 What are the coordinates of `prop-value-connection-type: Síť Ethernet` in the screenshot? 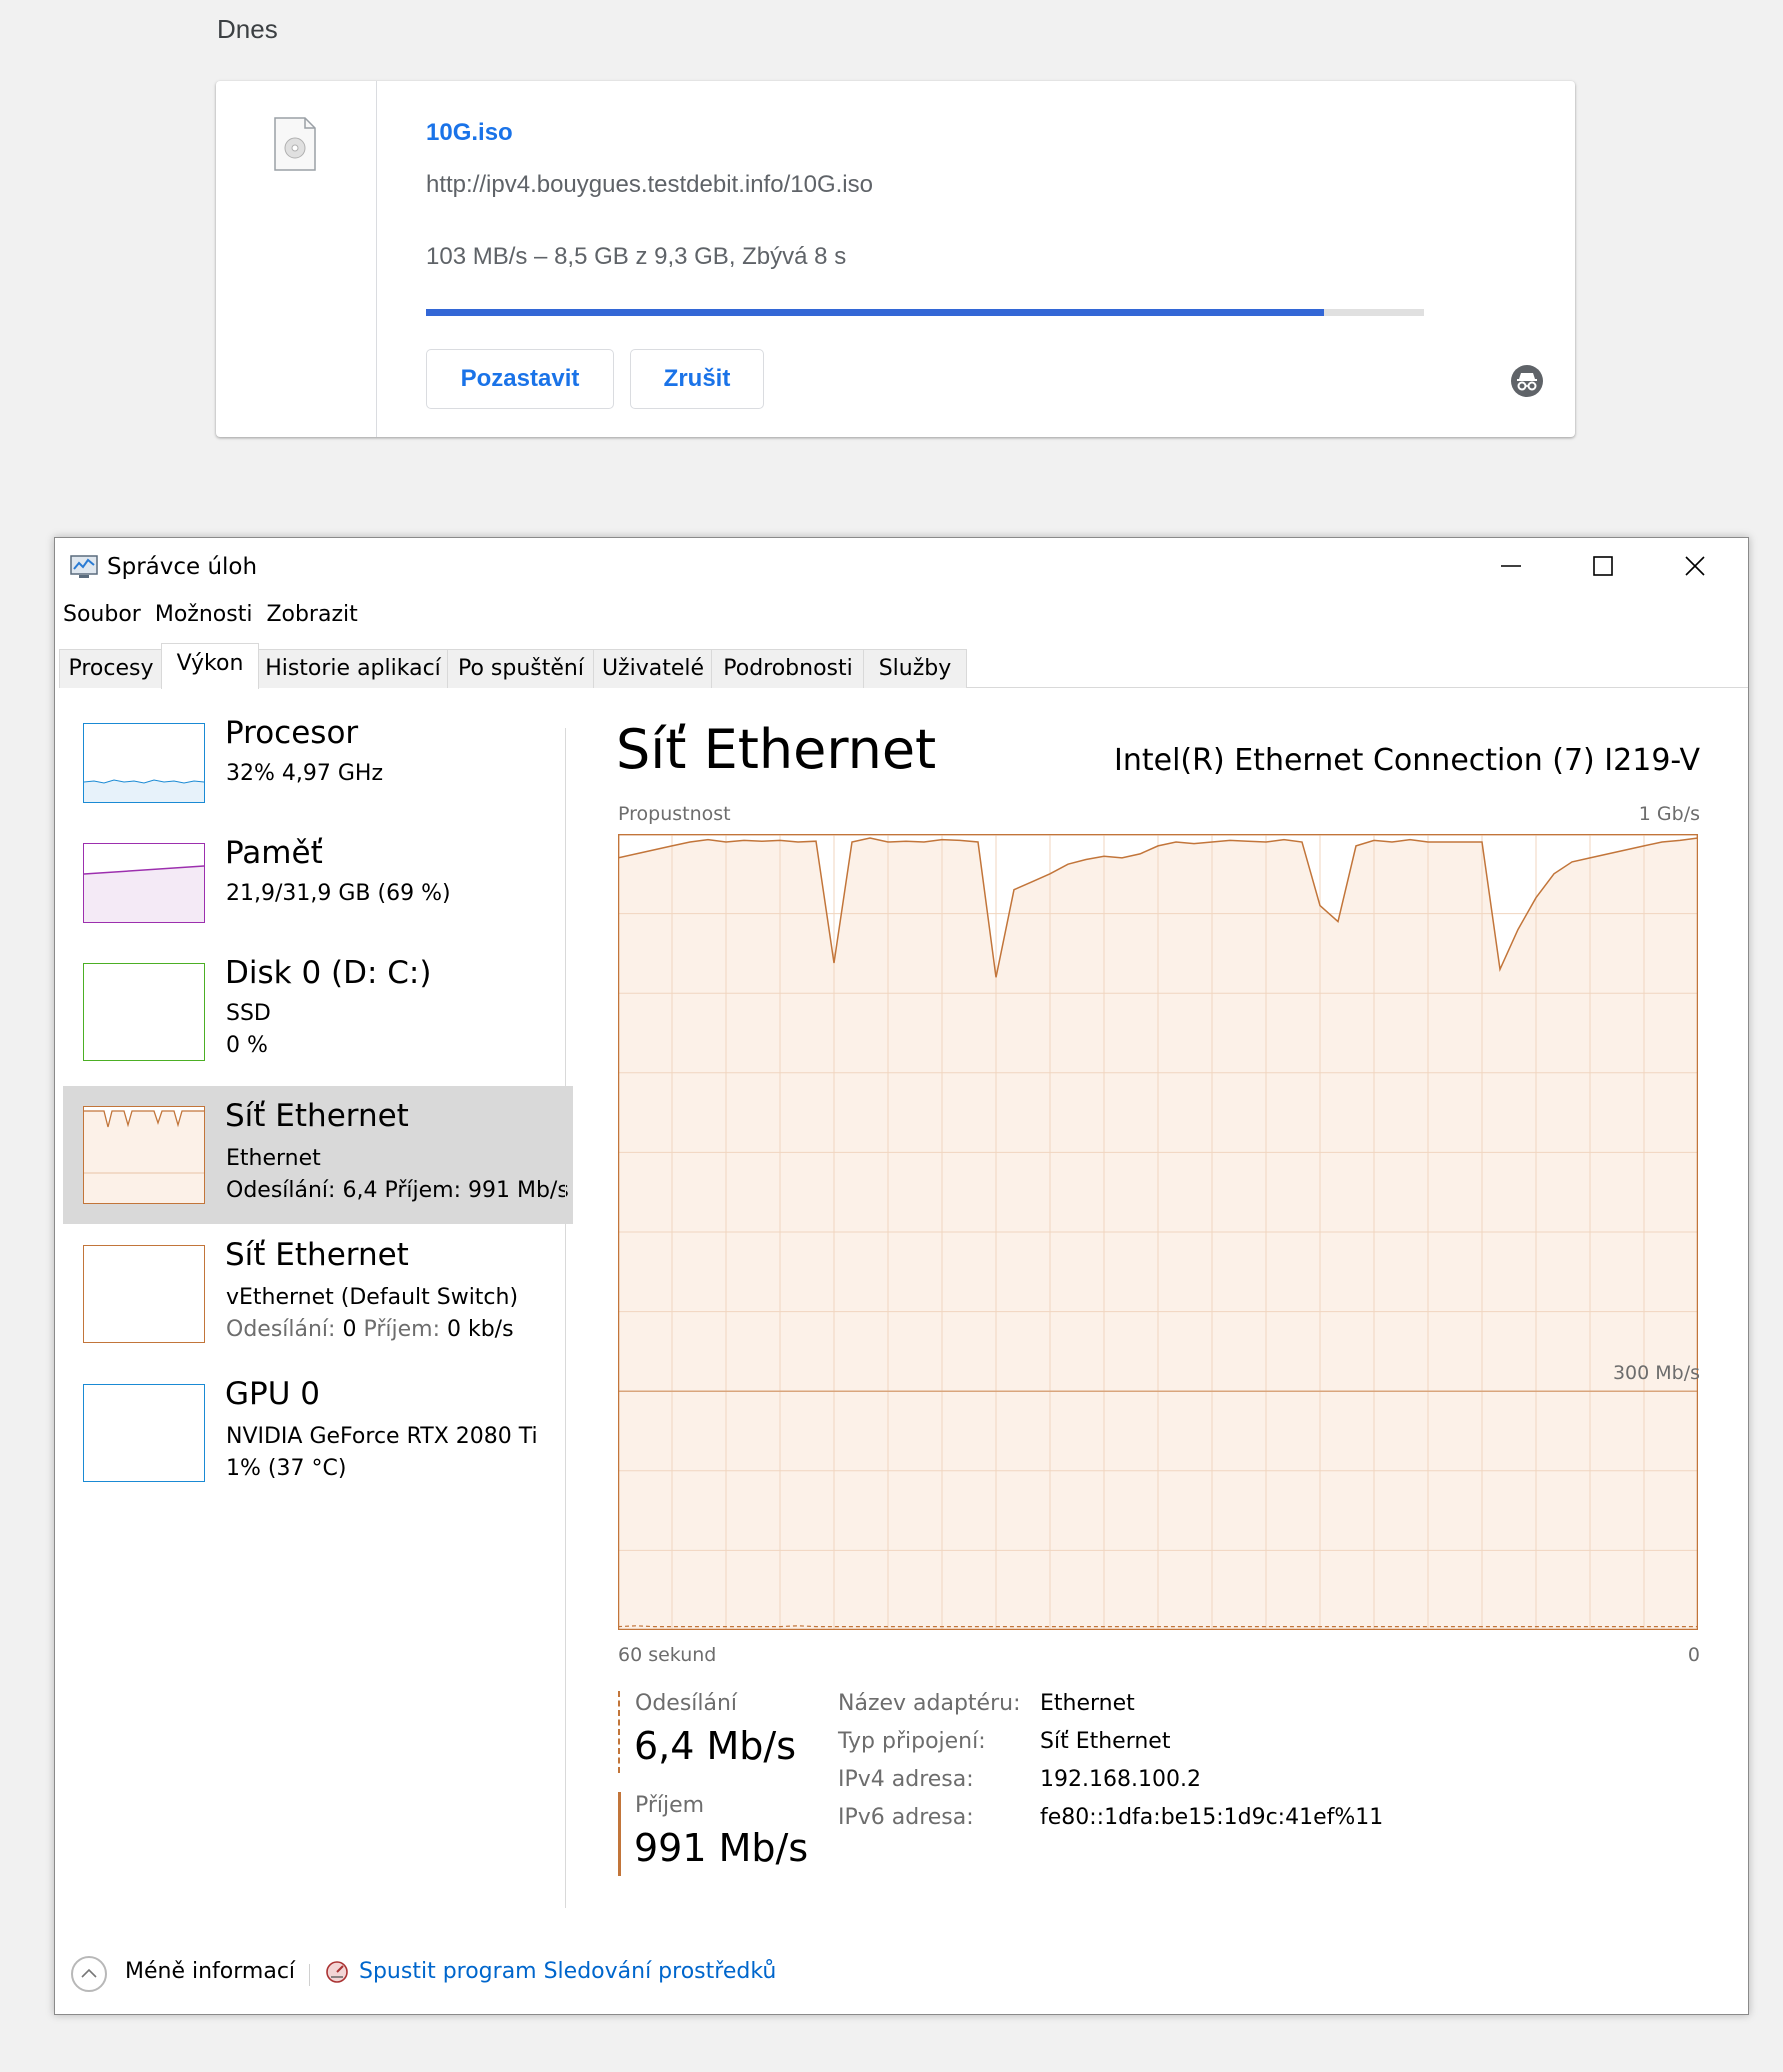 It's located at (1105, 1741).